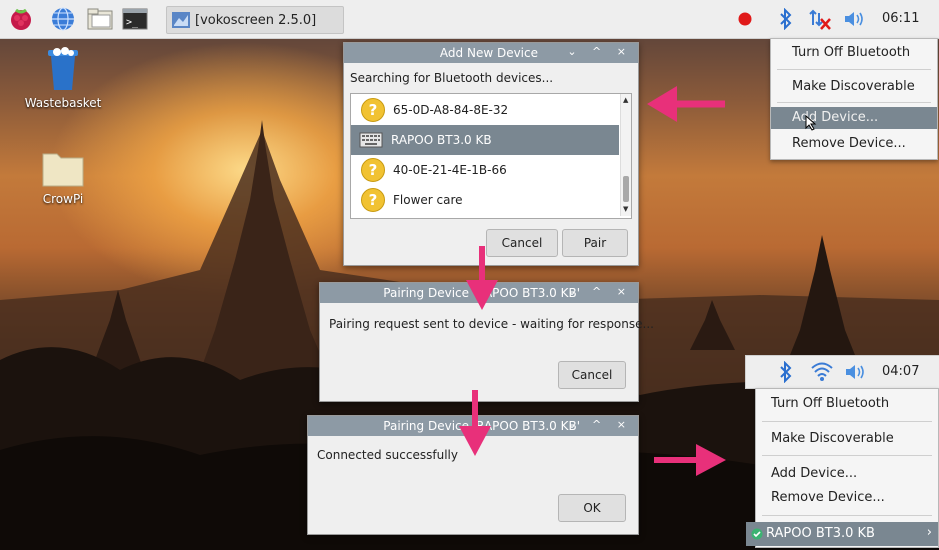 This screenshot has width=939, height=550. Describe the element at coordinates (900, 371) in the screenshot. I see `clock: 04:07` at that location.